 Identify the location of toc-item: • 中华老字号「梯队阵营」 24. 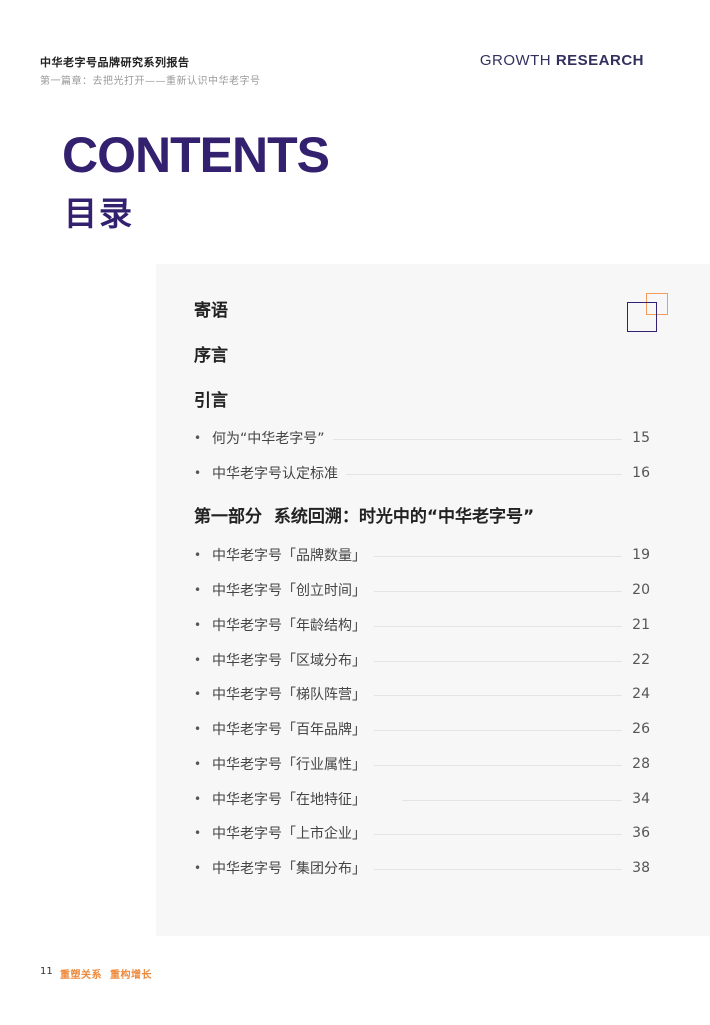
(422, 694).